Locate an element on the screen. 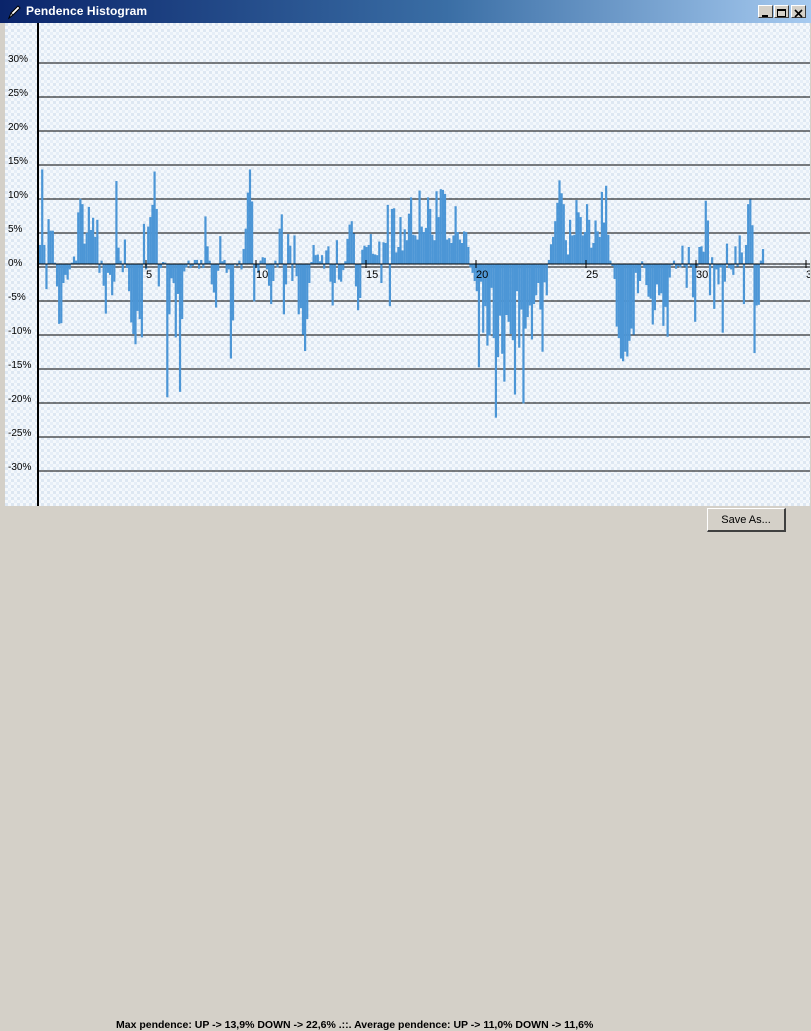 This screenshot has width=811, height=1031. maximize-icon is located at coordinates (781, 13).